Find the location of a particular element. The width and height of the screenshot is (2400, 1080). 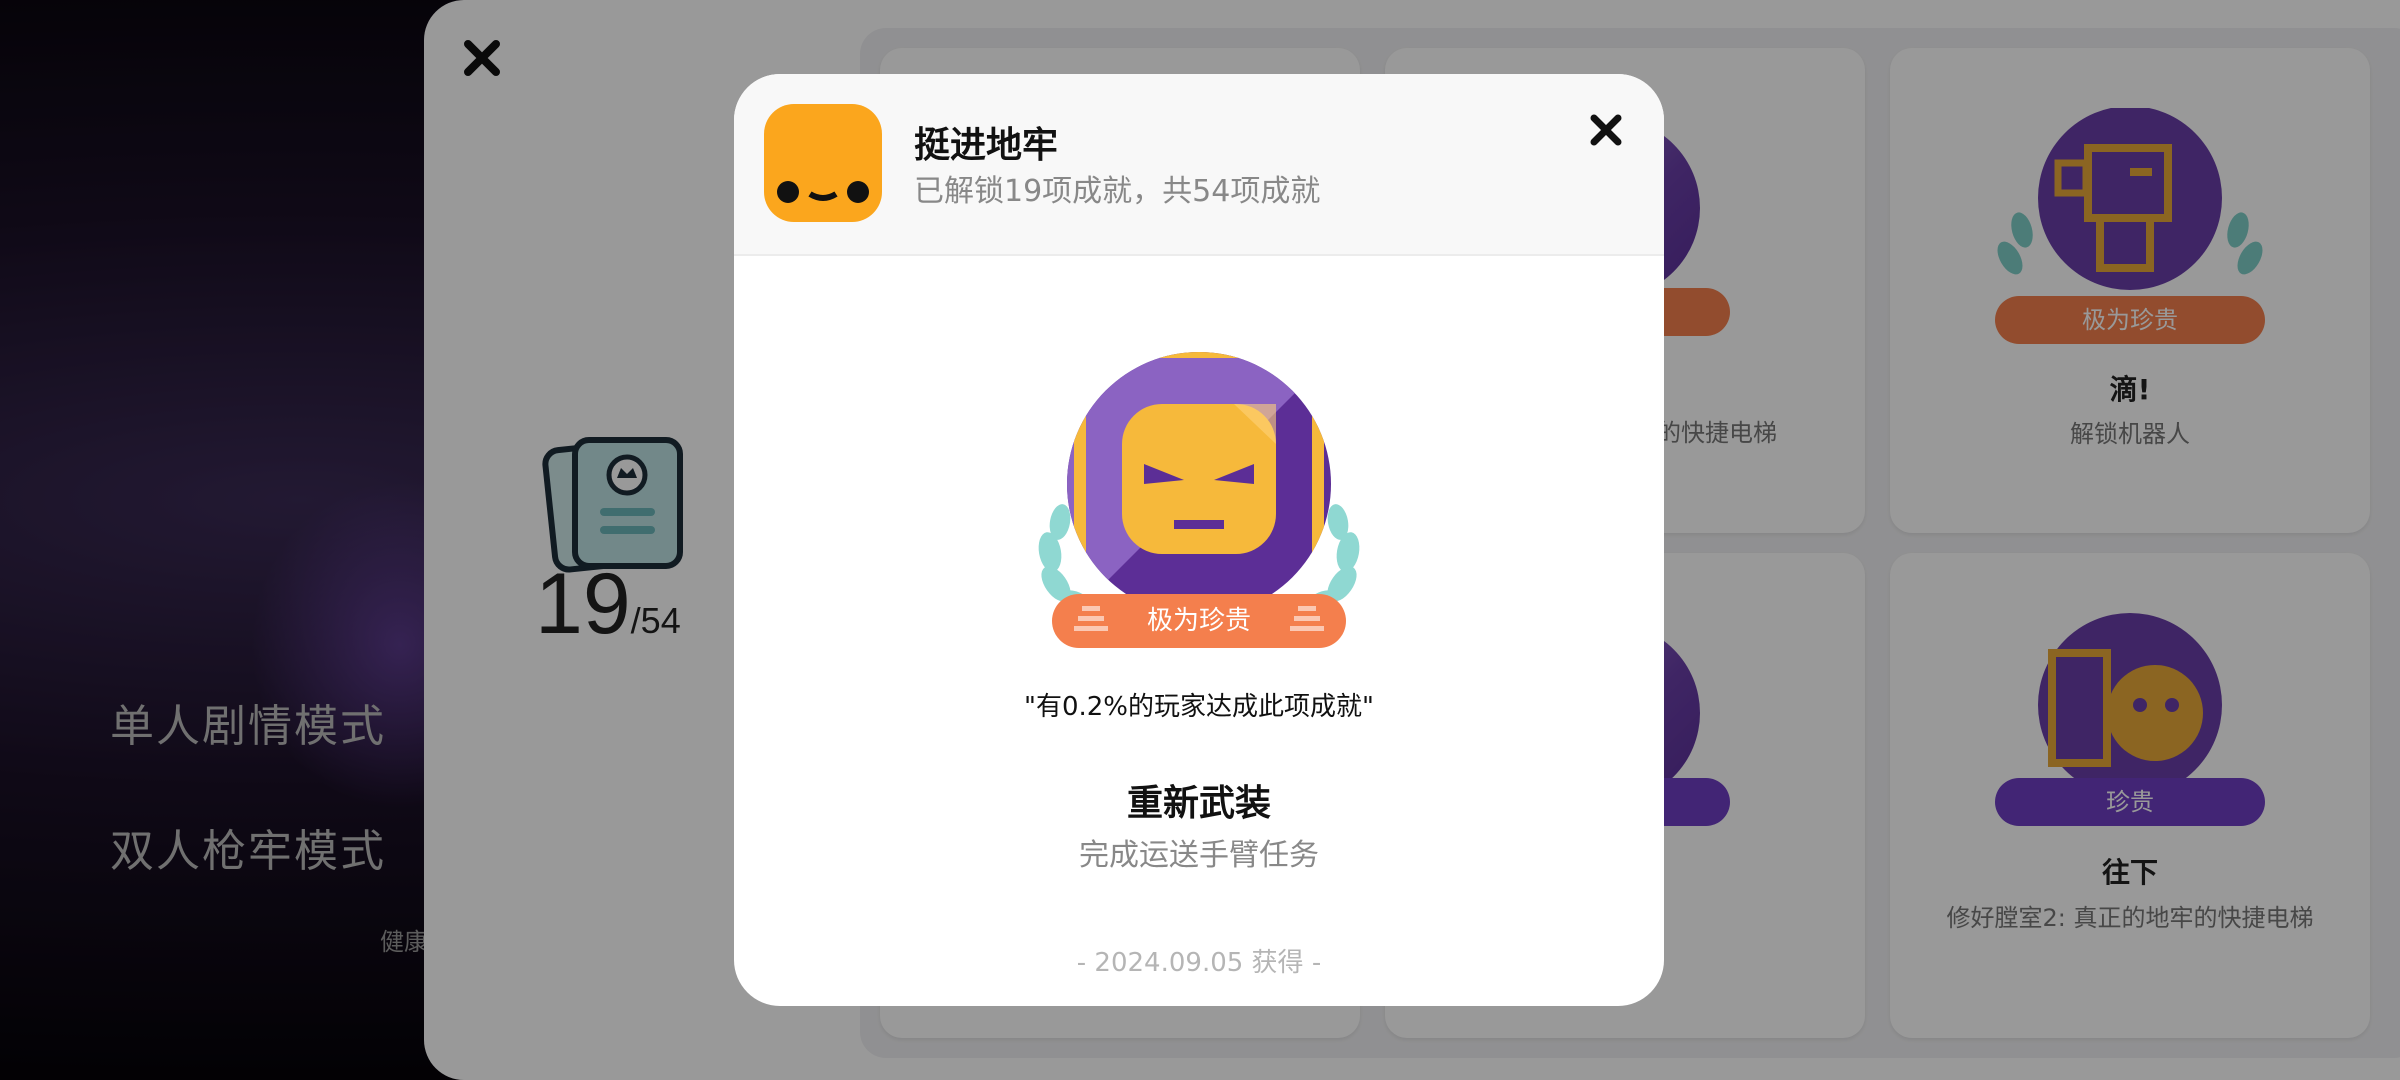

badge-rarity-label: 极为珍贵 is located at coordinates (1198, 621).